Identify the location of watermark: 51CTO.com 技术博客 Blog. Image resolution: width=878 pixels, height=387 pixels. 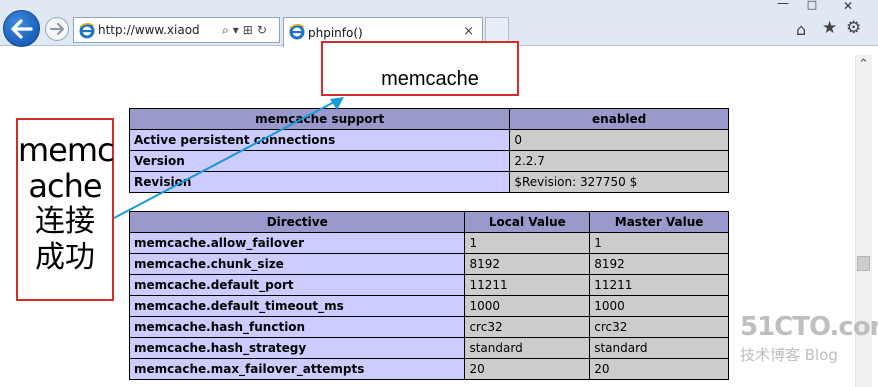
(809, 348).